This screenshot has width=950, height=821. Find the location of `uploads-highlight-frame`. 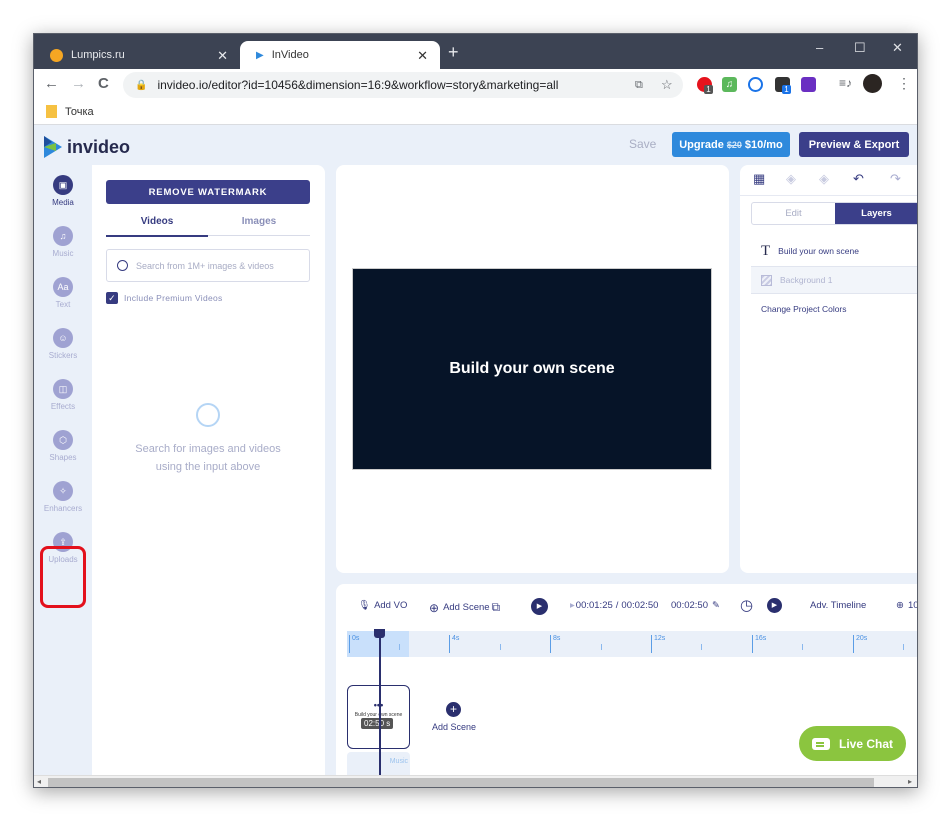

uploads-highlight-frame is located at coordinates (63, 577).